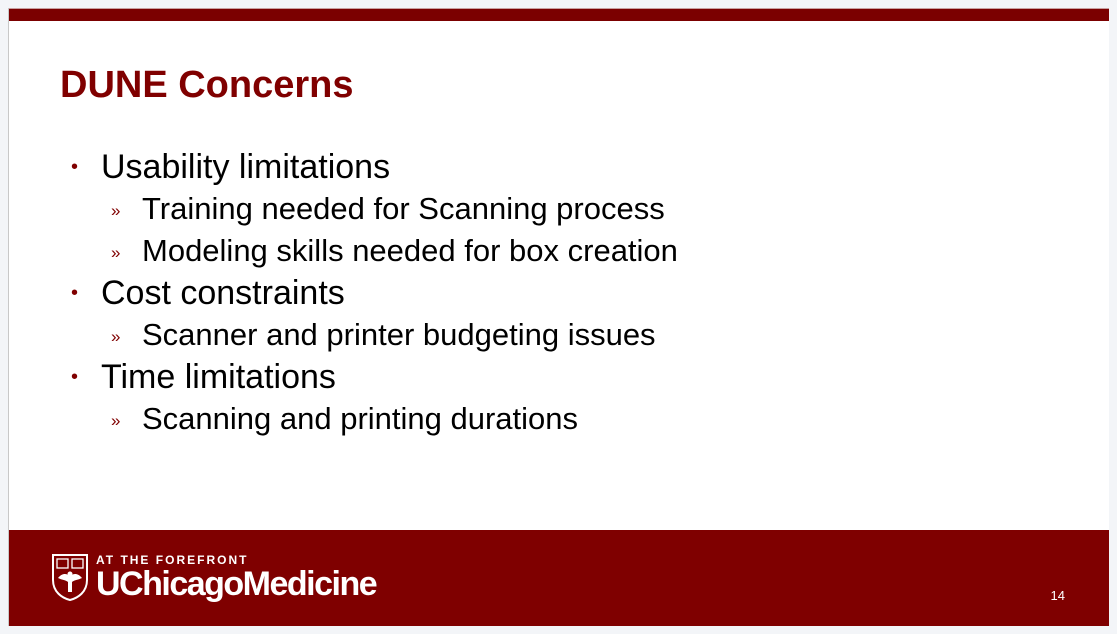 Image resolution: width=1117 pixels, height=634 pixels. I want to click on bullet-item: • Usability limitations, so click(374, 167).